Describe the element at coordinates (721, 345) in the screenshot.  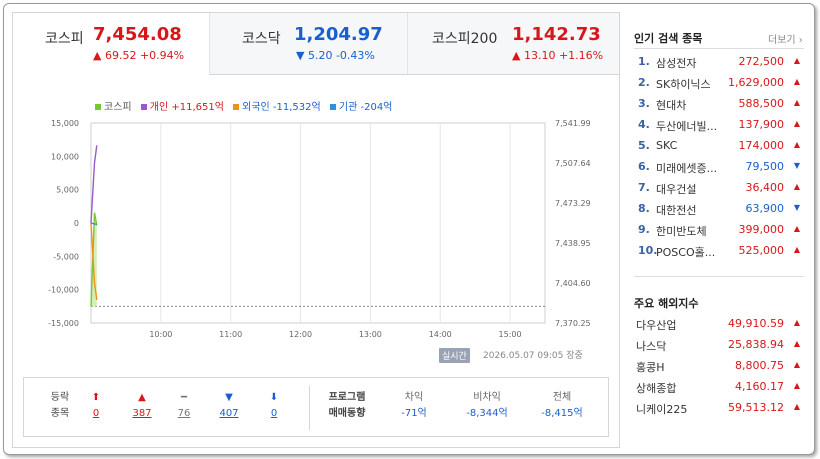
I see `world-index-item: 나스닥 25,838.94 ▲` at that location.